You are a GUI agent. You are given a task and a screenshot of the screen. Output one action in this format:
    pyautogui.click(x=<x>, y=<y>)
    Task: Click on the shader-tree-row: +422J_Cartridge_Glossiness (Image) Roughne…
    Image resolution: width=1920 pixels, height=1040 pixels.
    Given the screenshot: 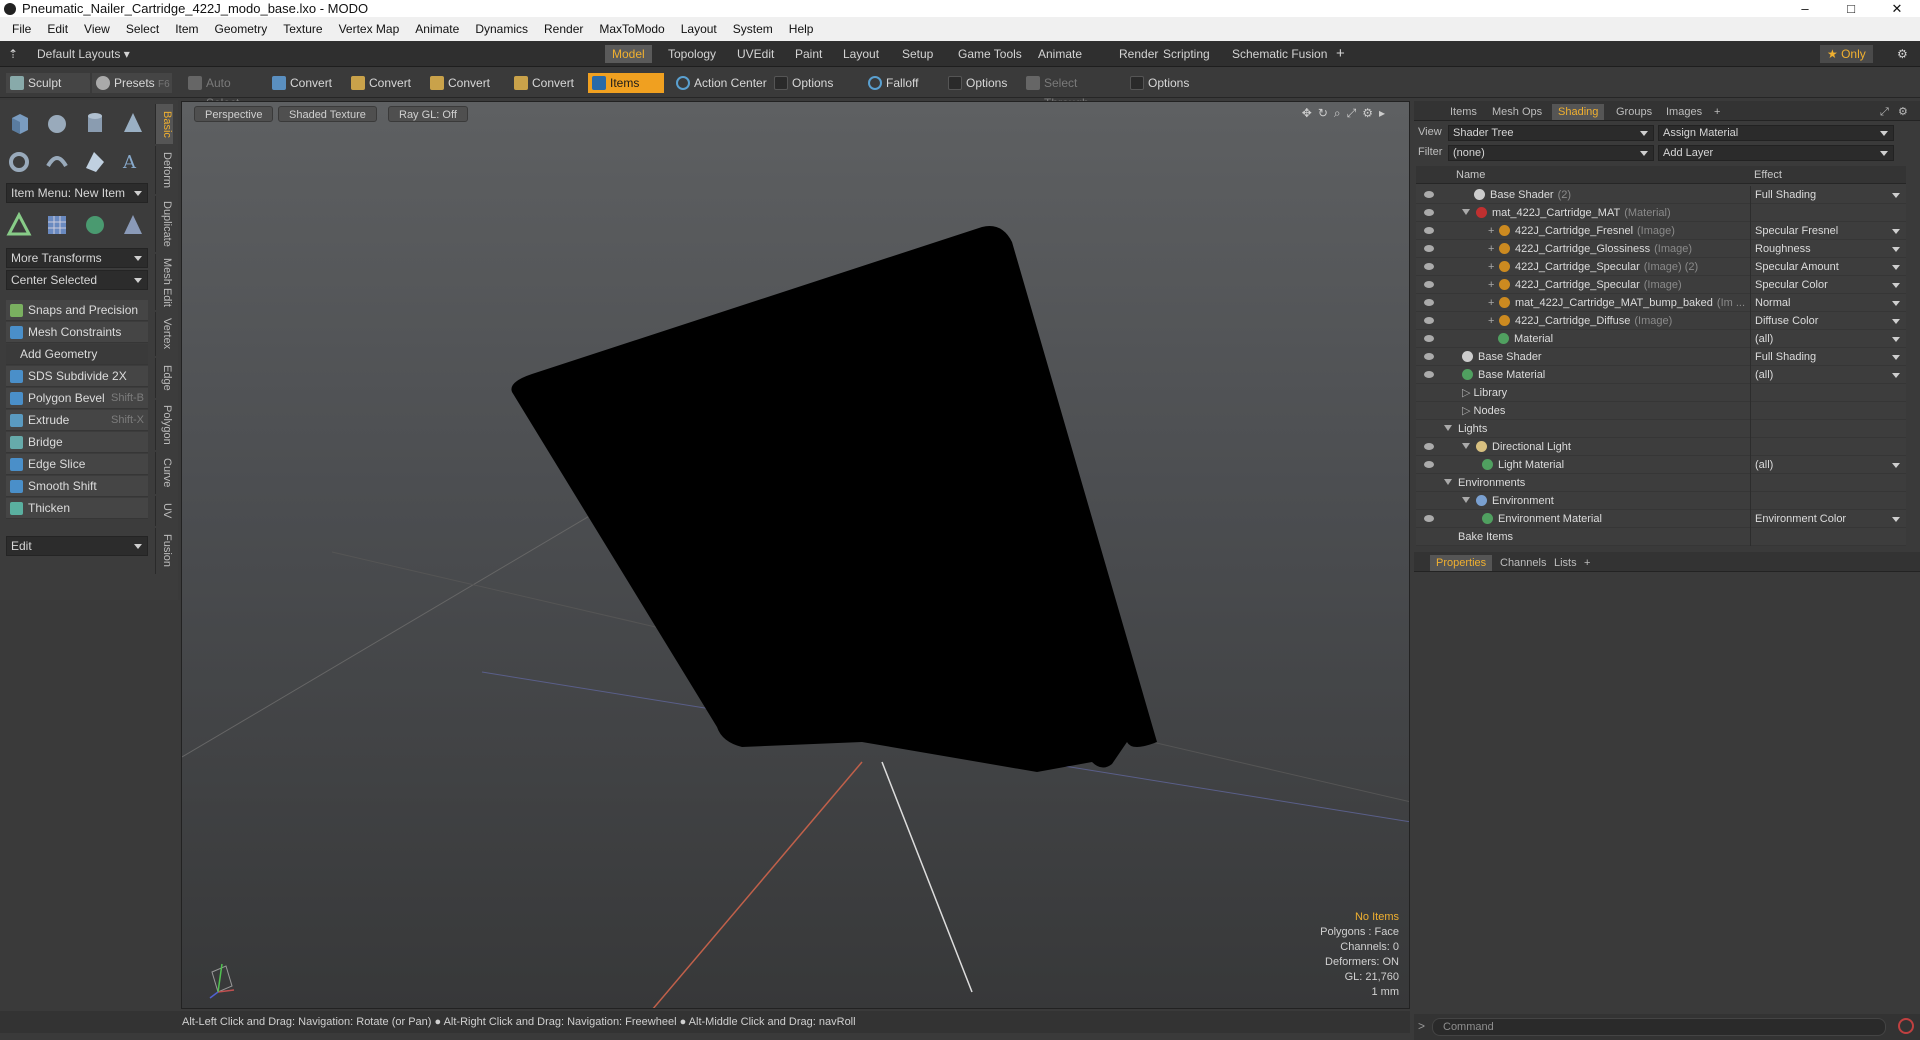 What is the action you would take?
    pyautogui.click(x=1661, y=249)
    